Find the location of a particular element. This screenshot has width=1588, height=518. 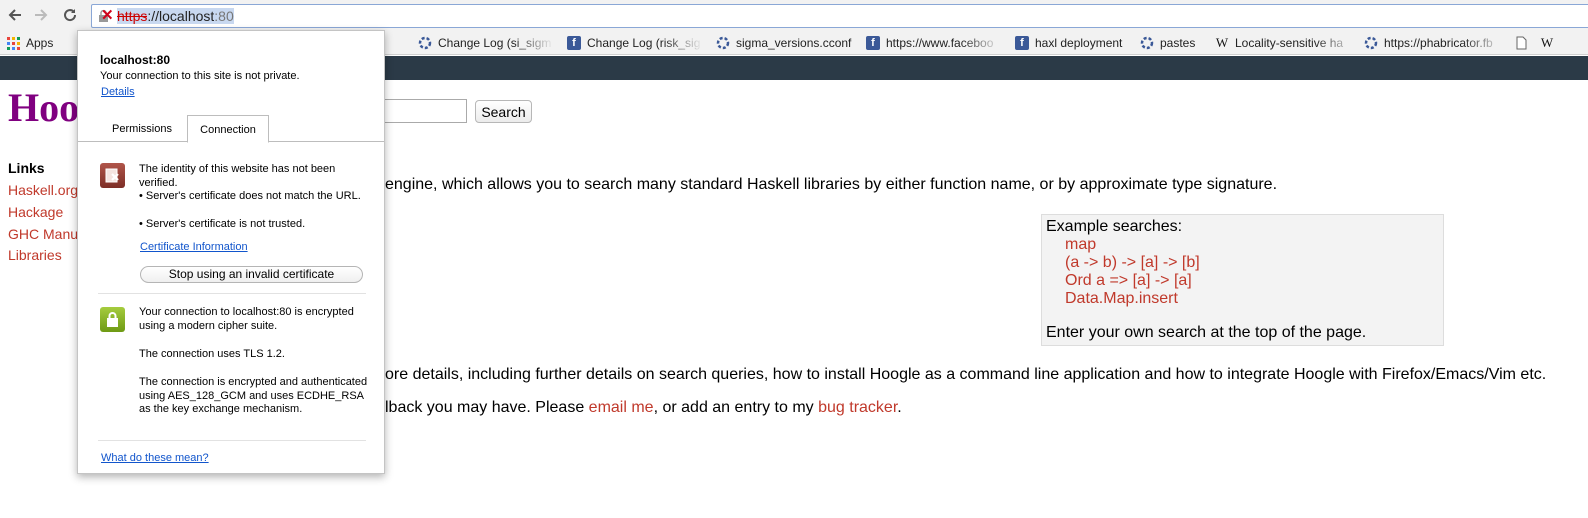

bookmark-label: haxl deployment is located at coordinates (1079, 43).